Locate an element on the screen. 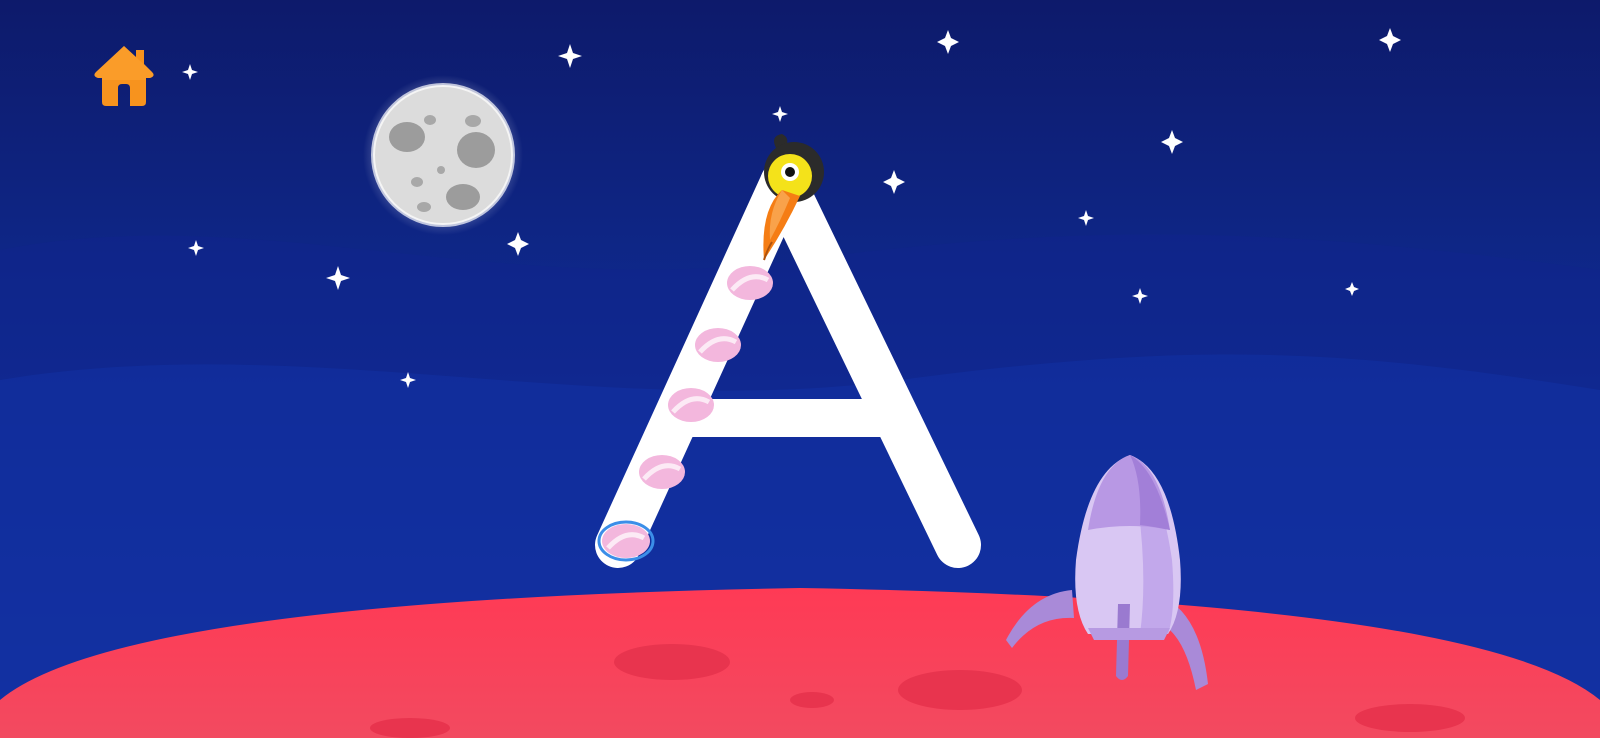 The height and width of the screenshot is (738, 1600). home-button: home-icon is located at coordinates (124, 75).